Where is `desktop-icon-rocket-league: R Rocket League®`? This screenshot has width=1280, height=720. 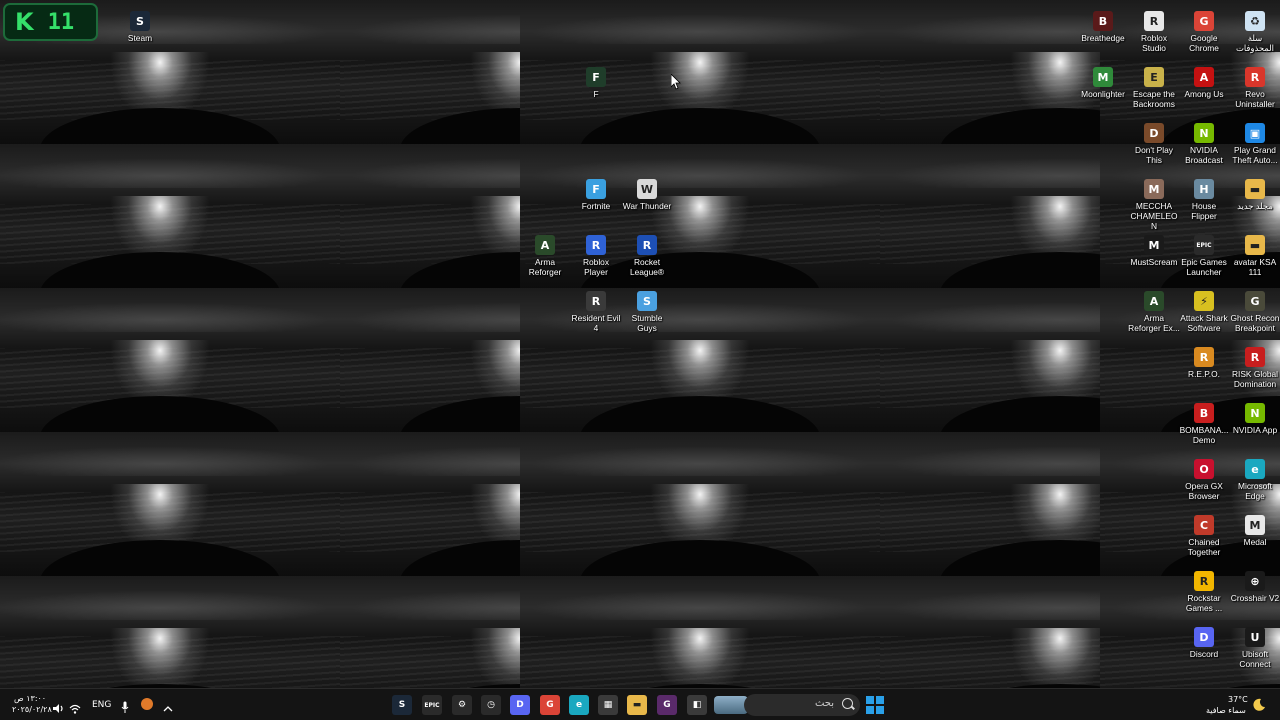 desktop-icon-rocket-league: R Rocket League® is located at coordinates (647, 253).